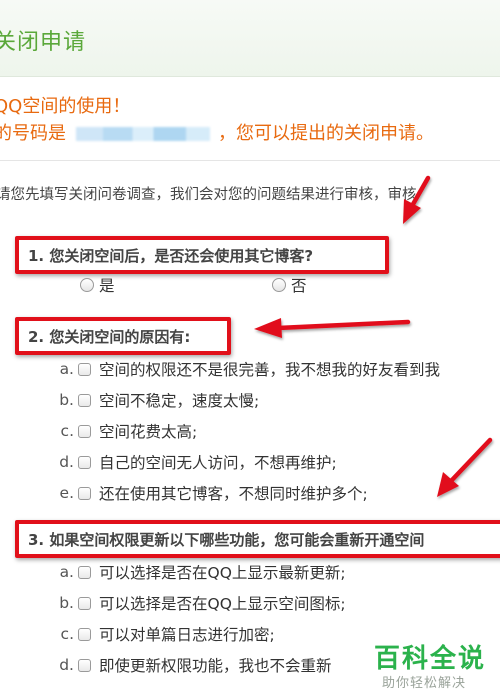 This screenshot has width=500, height=700. Describe the element at coordinates (424, 683) in the screenshot. I see `watermark-subtitle: 助你轻松解决` at that location.